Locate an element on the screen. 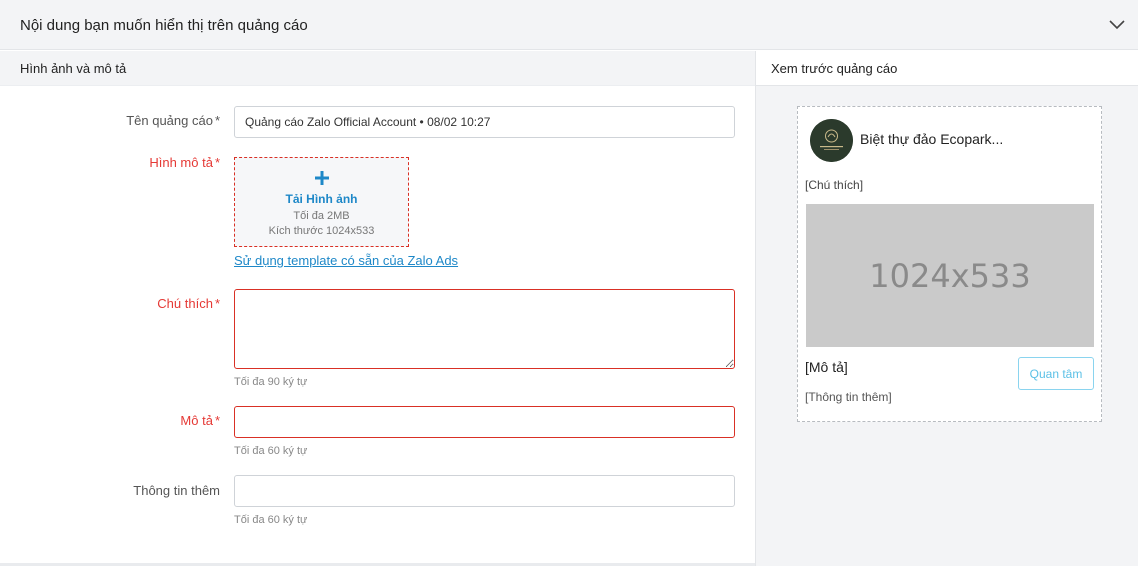 This screenshot has height=566, width=1138. preview-caption: [Chú thích] is located at coordinates (834, 185).